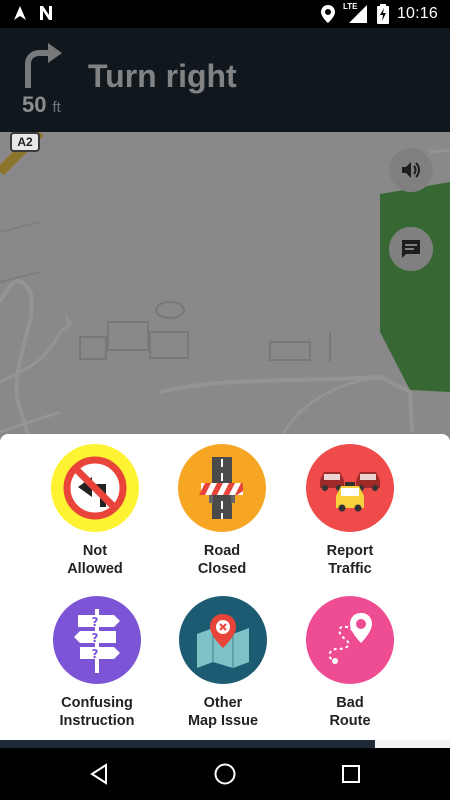 This screenshot has height=800, width=450. I want to click on n-notification-icon, so click(46, 13).